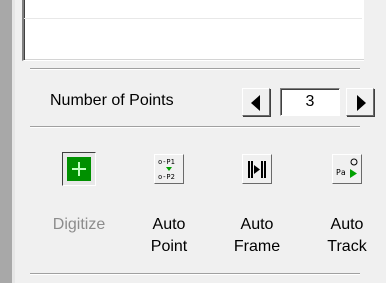  What do you see at coordinates (347, 169) in the screenshot?
I see `auto-track-icon: Pa` at bounding box center [347, 169].